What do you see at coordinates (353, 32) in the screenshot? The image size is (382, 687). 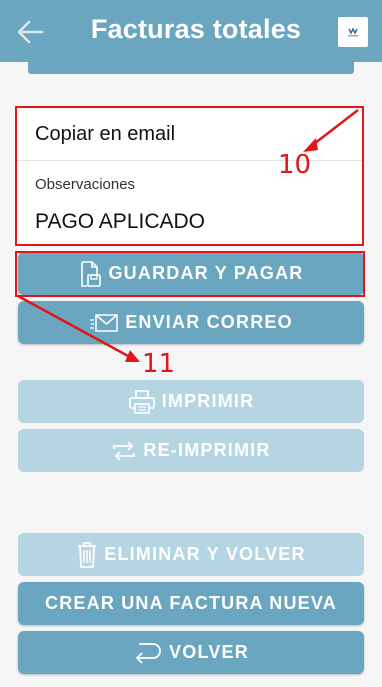 I see `app-logo-icon` at bounding box center [353, 32].